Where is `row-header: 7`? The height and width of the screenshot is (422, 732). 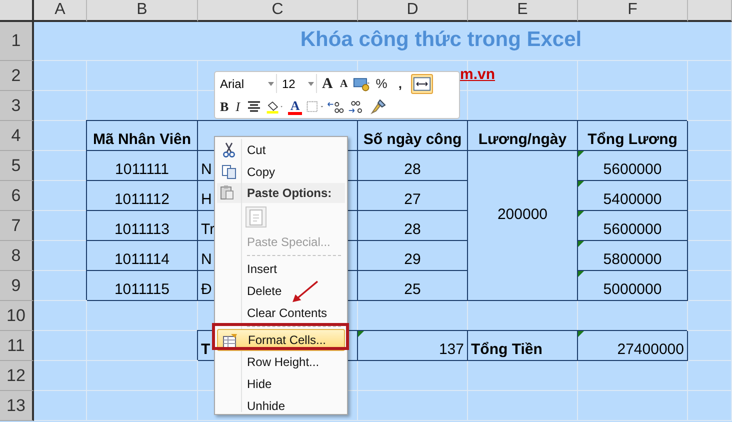 row-header: 7 is located at coordinates (17, 226).